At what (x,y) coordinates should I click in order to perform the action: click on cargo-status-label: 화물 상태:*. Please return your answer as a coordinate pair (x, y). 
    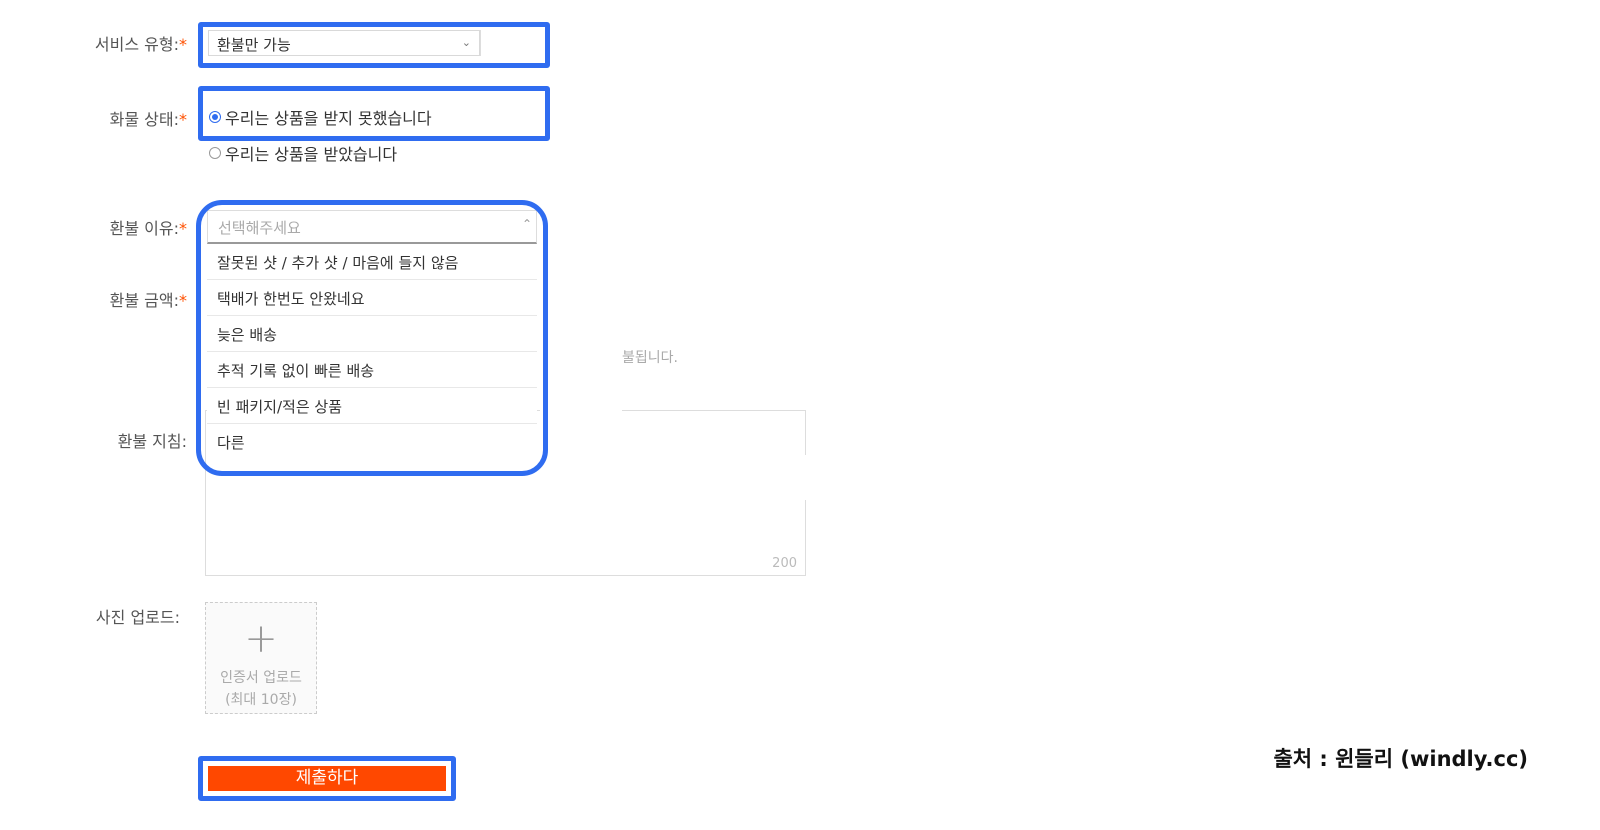
    Looking at the image, I should click on (148, 119).